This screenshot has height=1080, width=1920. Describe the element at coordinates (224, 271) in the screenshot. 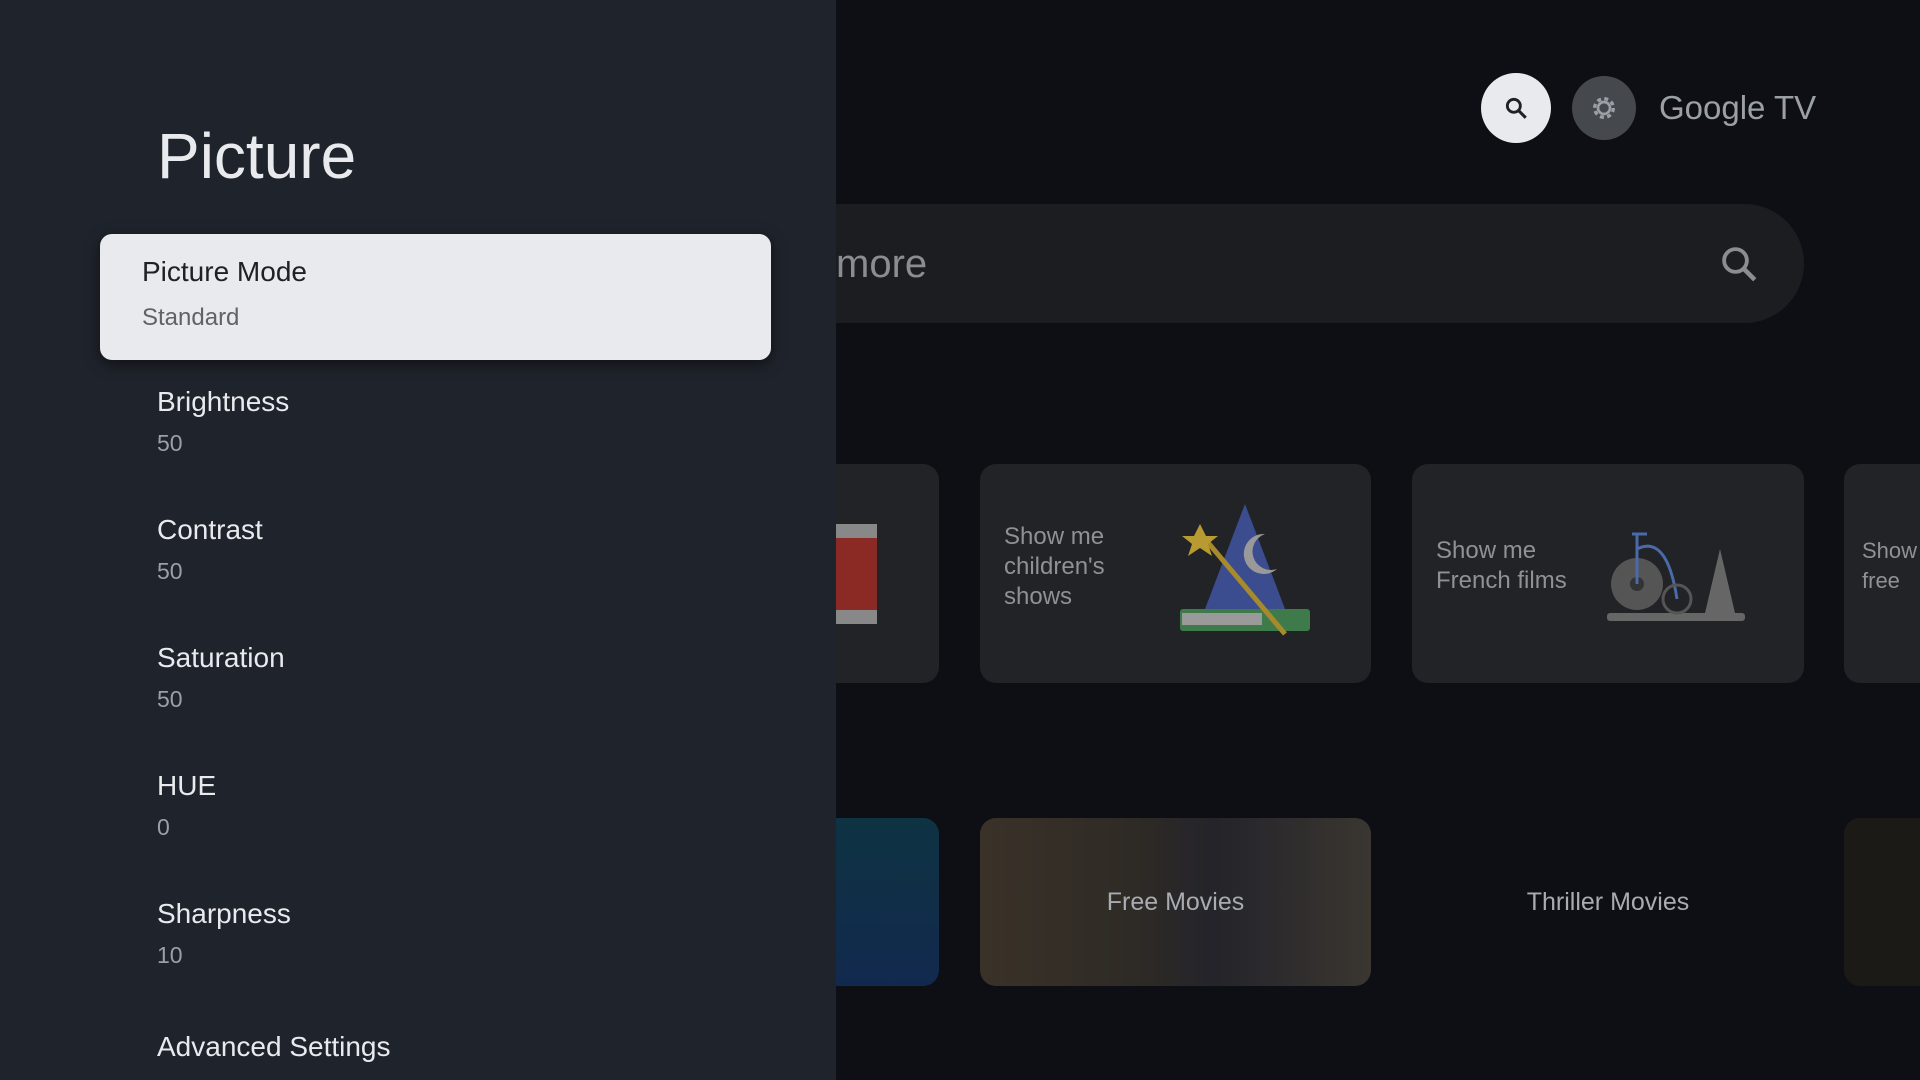

I see `setting-label: Picture Mode` at that location.